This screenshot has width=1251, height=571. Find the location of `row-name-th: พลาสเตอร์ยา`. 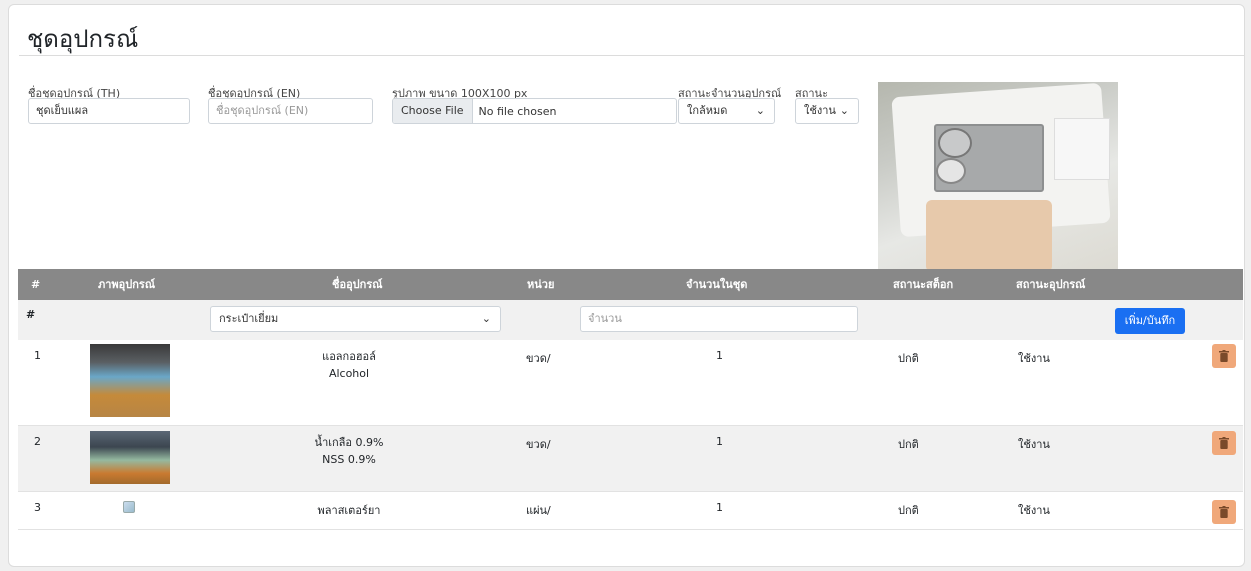

row-name-th: พลาสเตอร์ยา is located at coordinates (349, 510).